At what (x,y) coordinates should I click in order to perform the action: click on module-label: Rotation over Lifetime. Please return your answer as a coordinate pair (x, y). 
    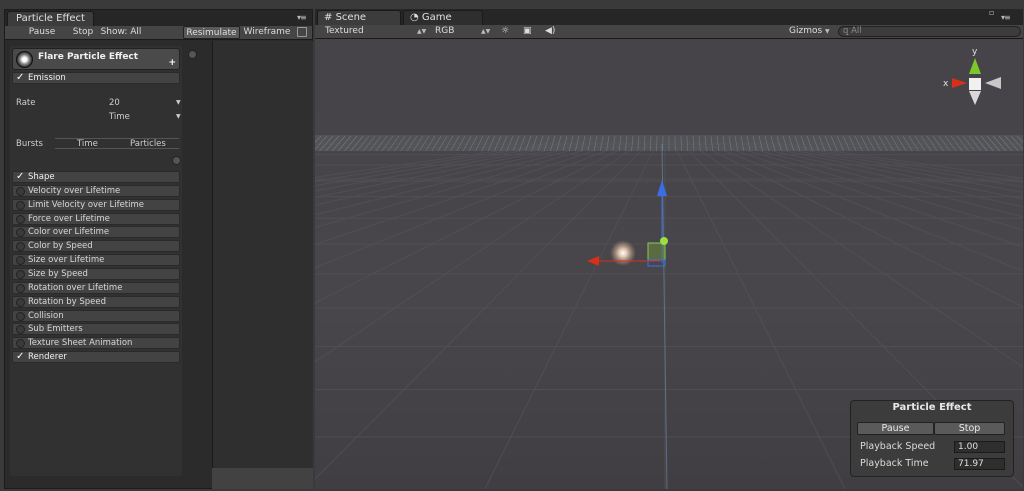
    Looking at the image, I should click on (75, 287).